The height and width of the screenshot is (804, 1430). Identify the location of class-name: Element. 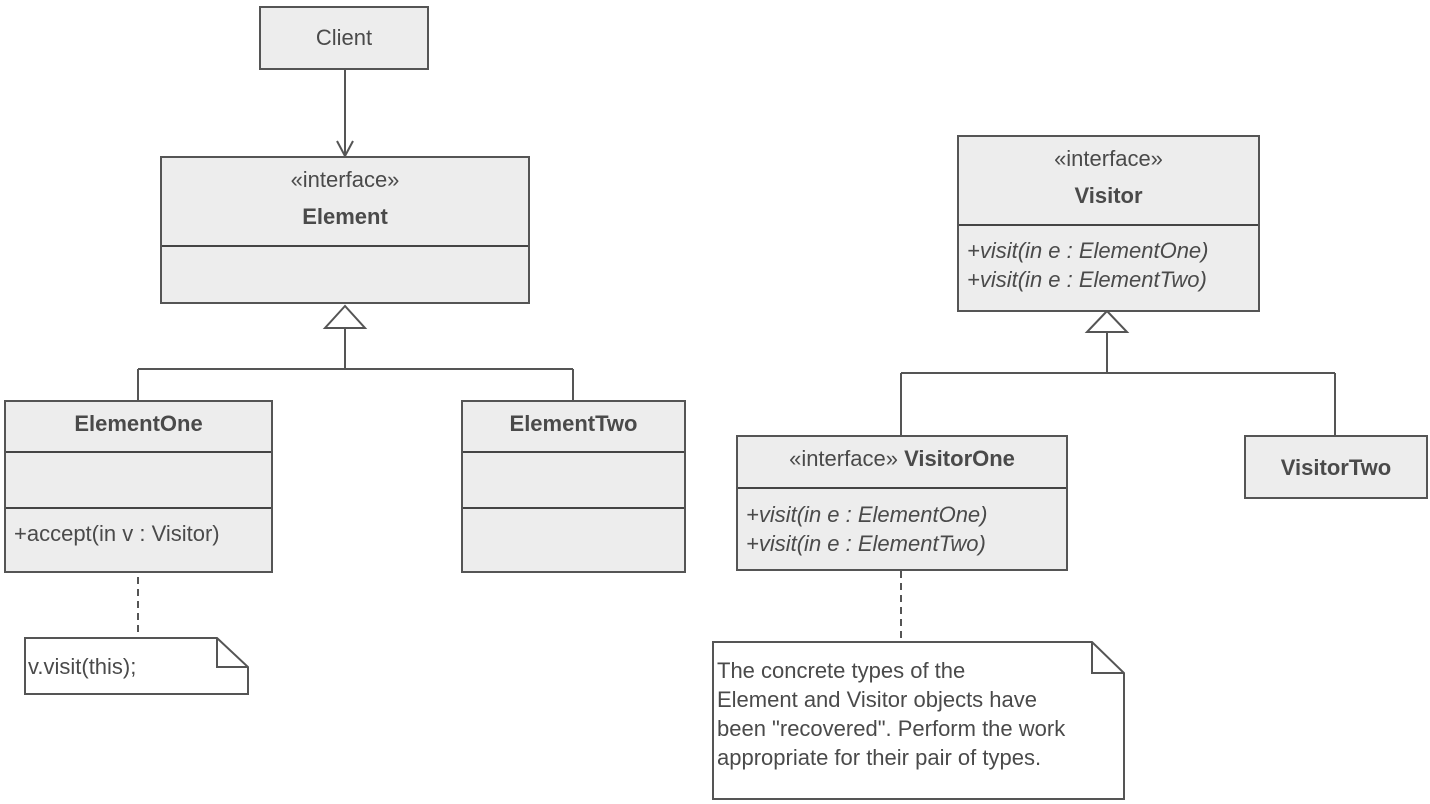
(345, 216).